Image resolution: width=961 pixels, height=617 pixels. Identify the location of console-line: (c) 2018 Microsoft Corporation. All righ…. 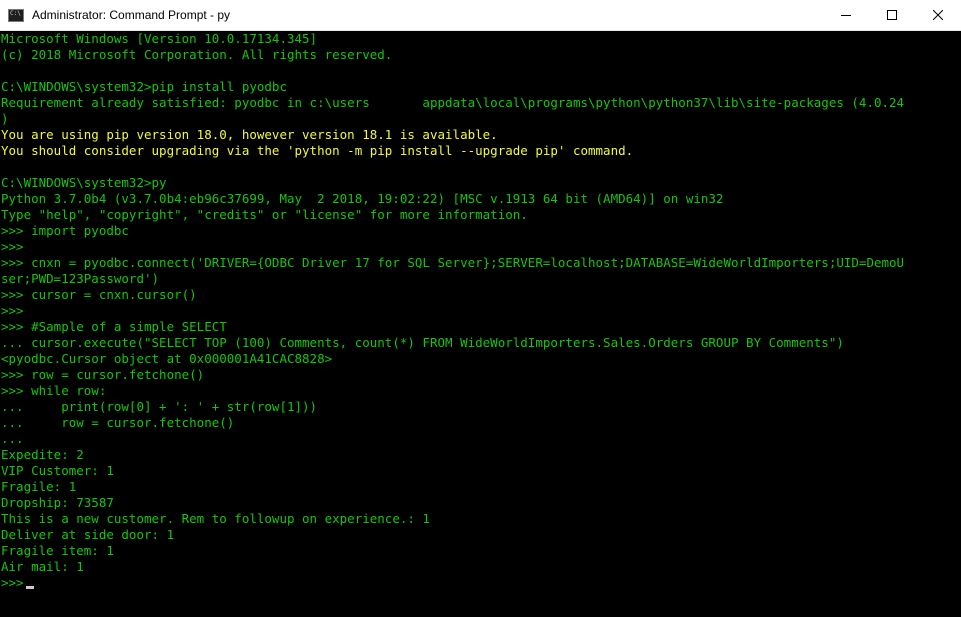
(197, 54).